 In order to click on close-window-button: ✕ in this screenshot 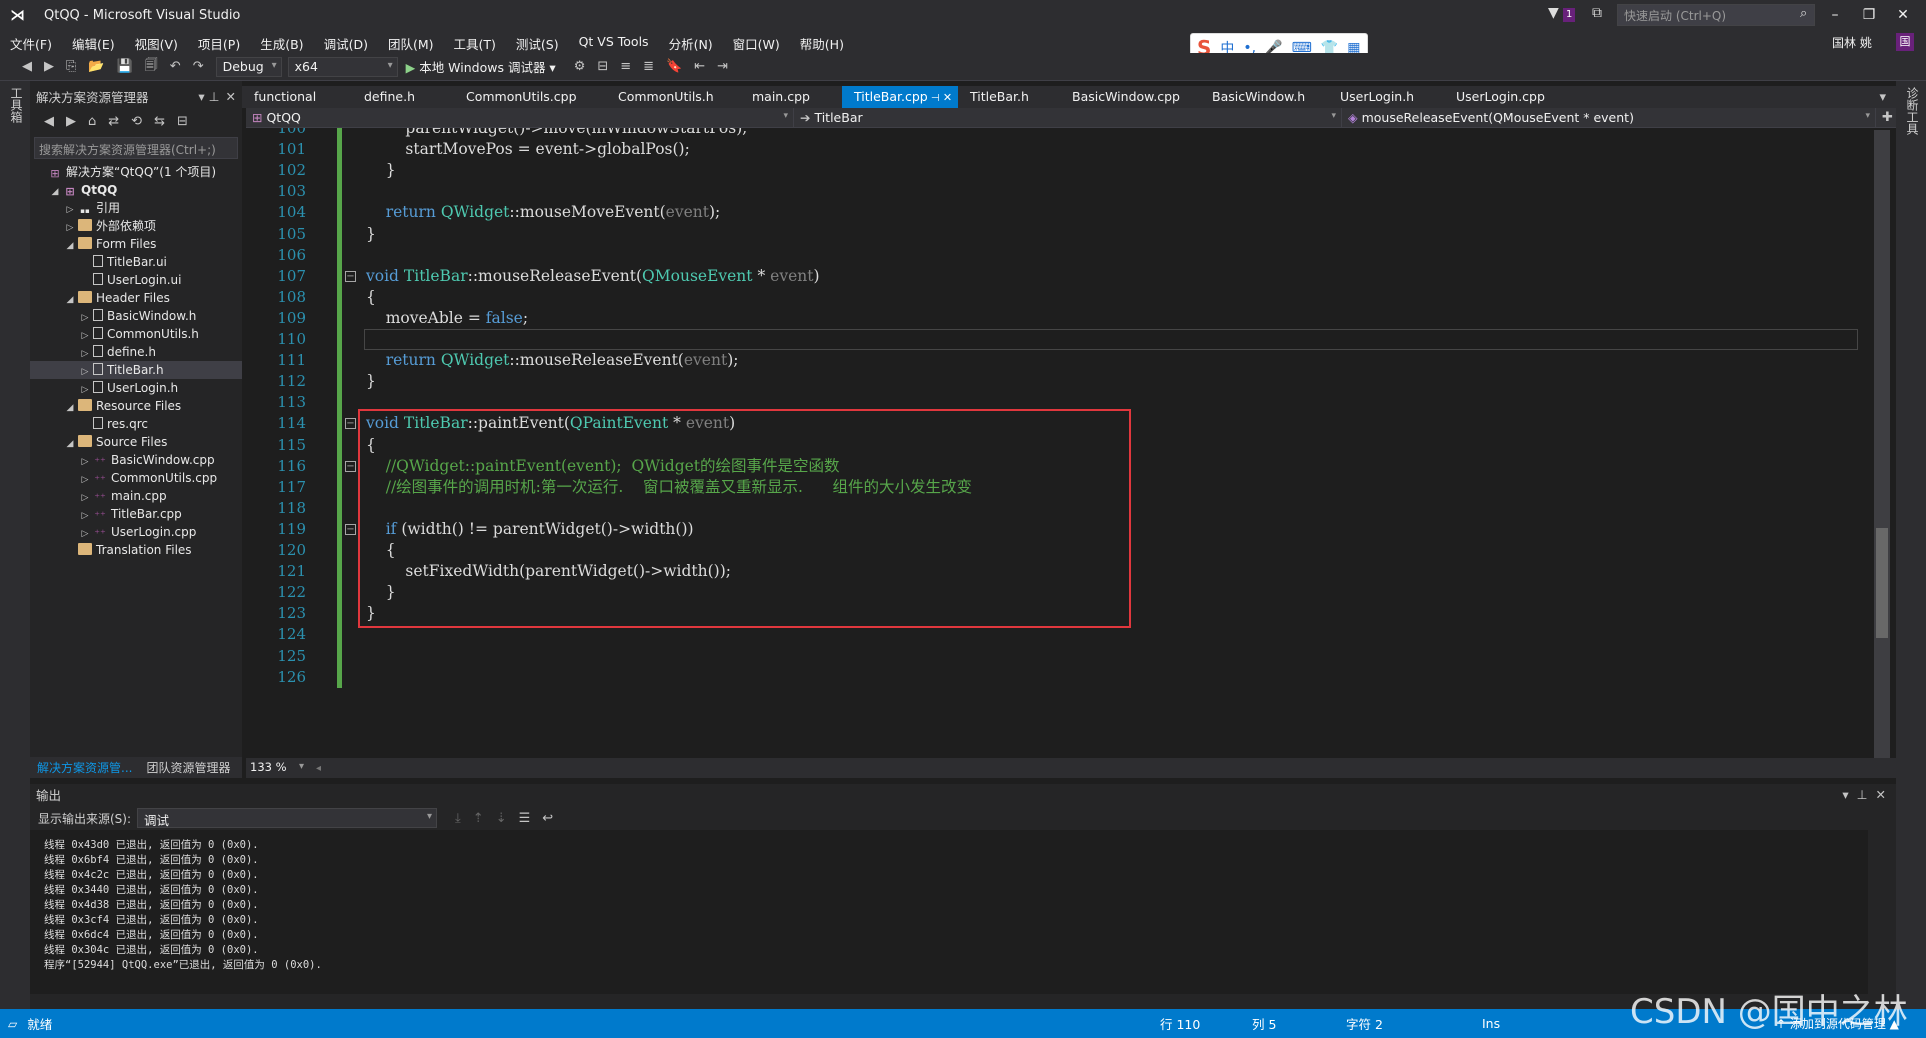, I will do `click(1903, 15)`.